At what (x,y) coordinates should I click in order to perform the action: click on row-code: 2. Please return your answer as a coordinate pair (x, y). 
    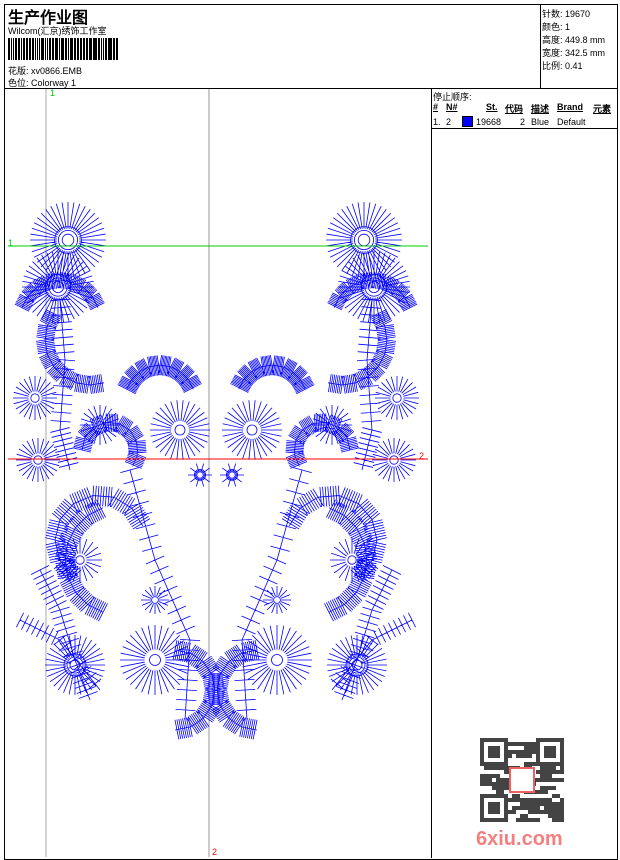
    Looking at the image, I should click on (523, 122).